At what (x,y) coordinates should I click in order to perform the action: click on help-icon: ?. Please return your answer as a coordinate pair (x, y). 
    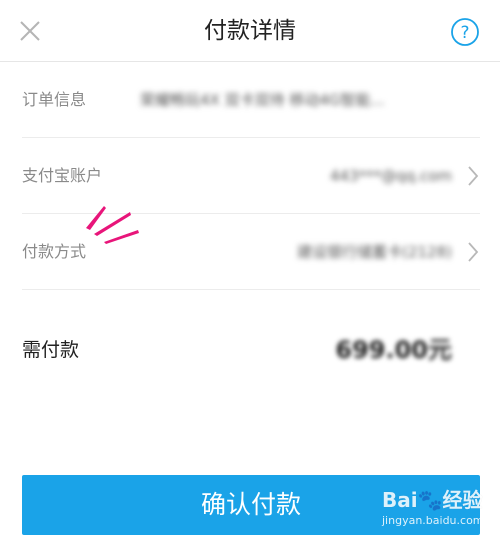
    Looking at the image, I should click on (465, 32).